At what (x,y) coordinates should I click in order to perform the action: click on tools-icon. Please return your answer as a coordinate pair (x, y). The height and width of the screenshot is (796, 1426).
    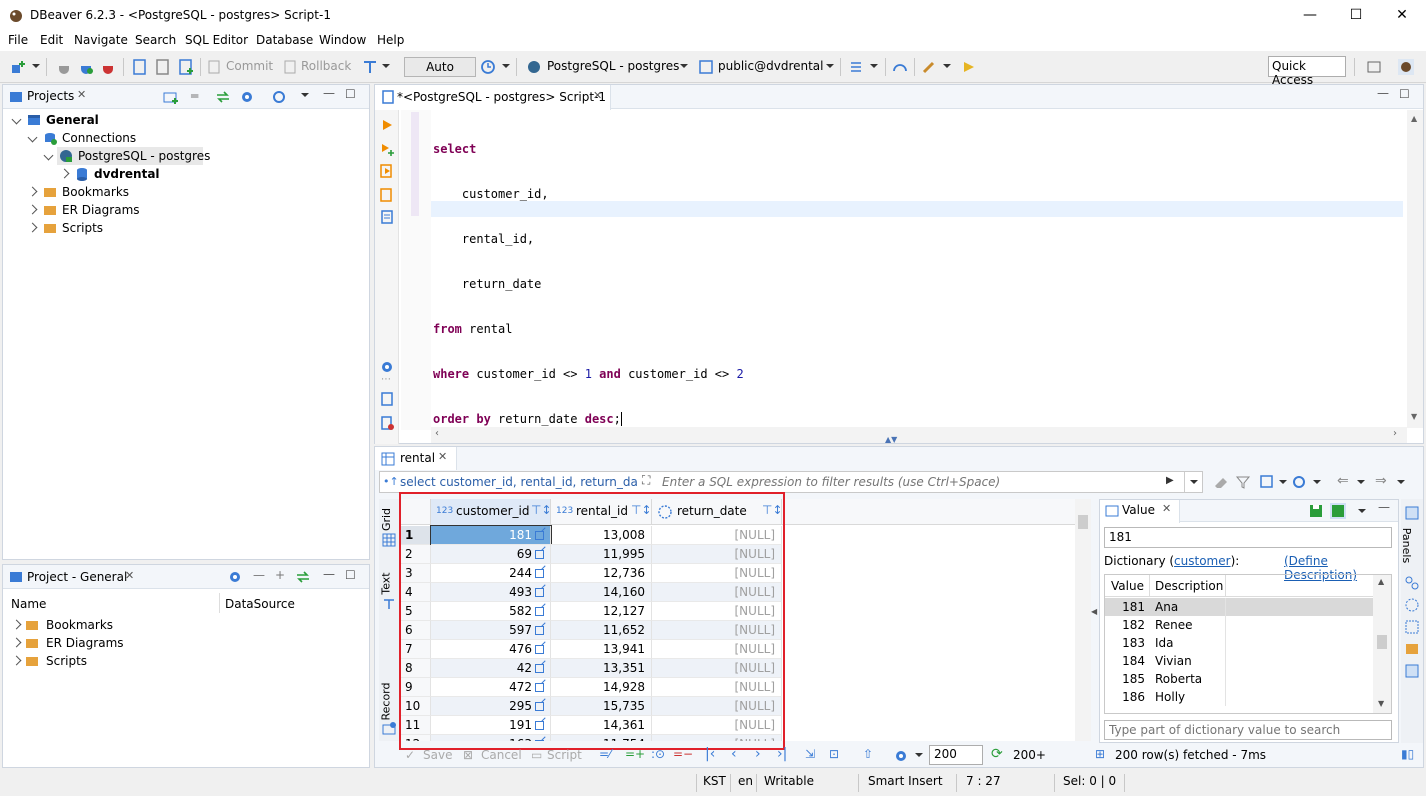
    Looking at the image, I should click on (929, 67).